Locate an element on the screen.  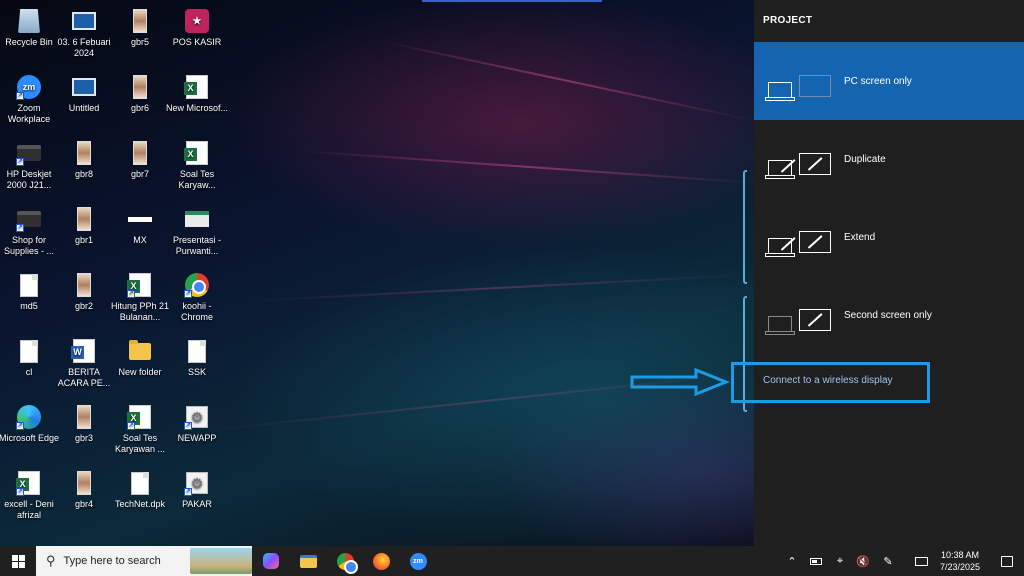
desktop-icon: Recycle Bin is located at coordinates (30, 35).